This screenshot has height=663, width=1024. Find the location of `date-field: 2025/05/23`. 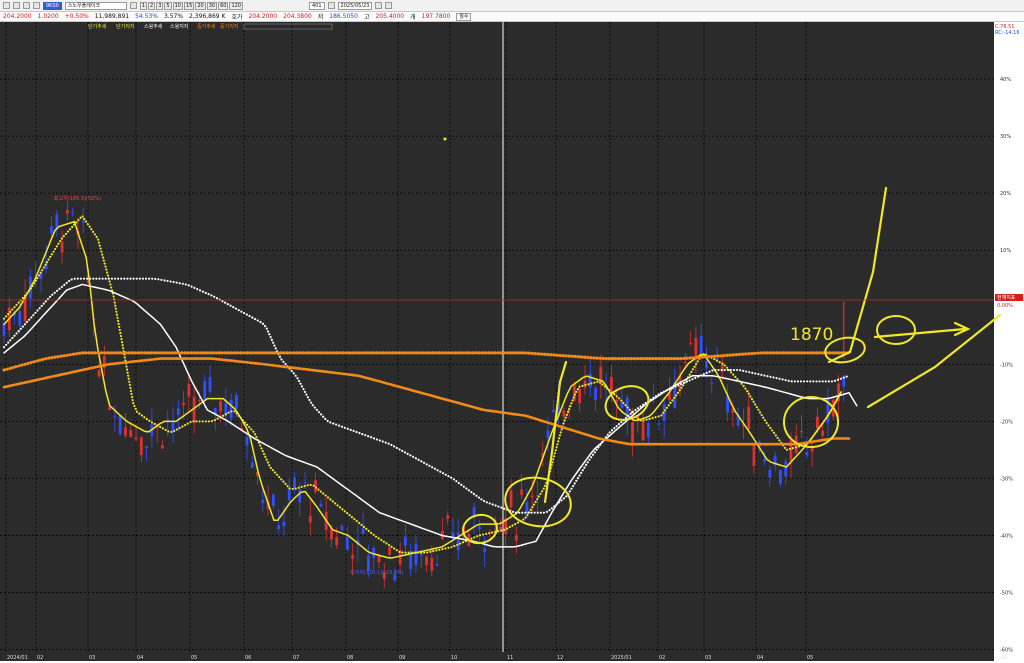

date-field: 2025/05/23 is located at coordinates (354, 5).